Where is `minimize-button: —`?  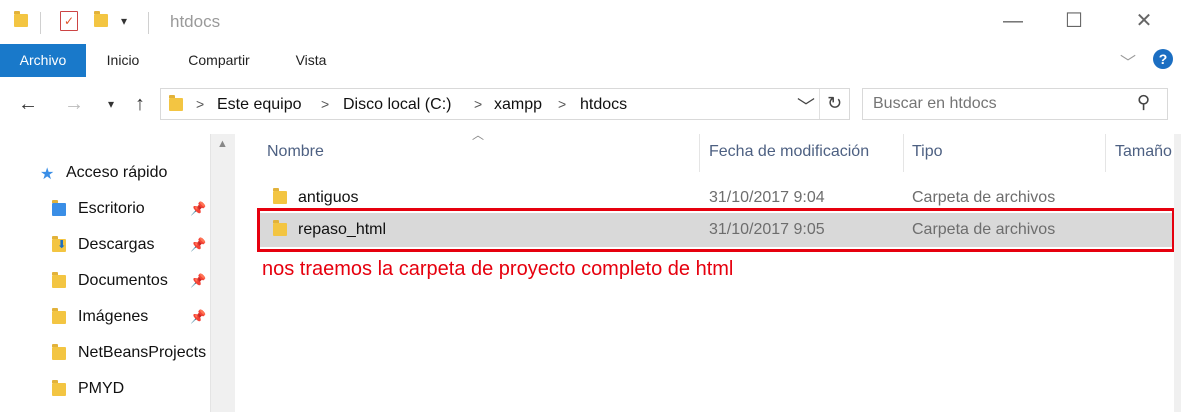 minimize-button: — is located at coordinates (1013, 21).